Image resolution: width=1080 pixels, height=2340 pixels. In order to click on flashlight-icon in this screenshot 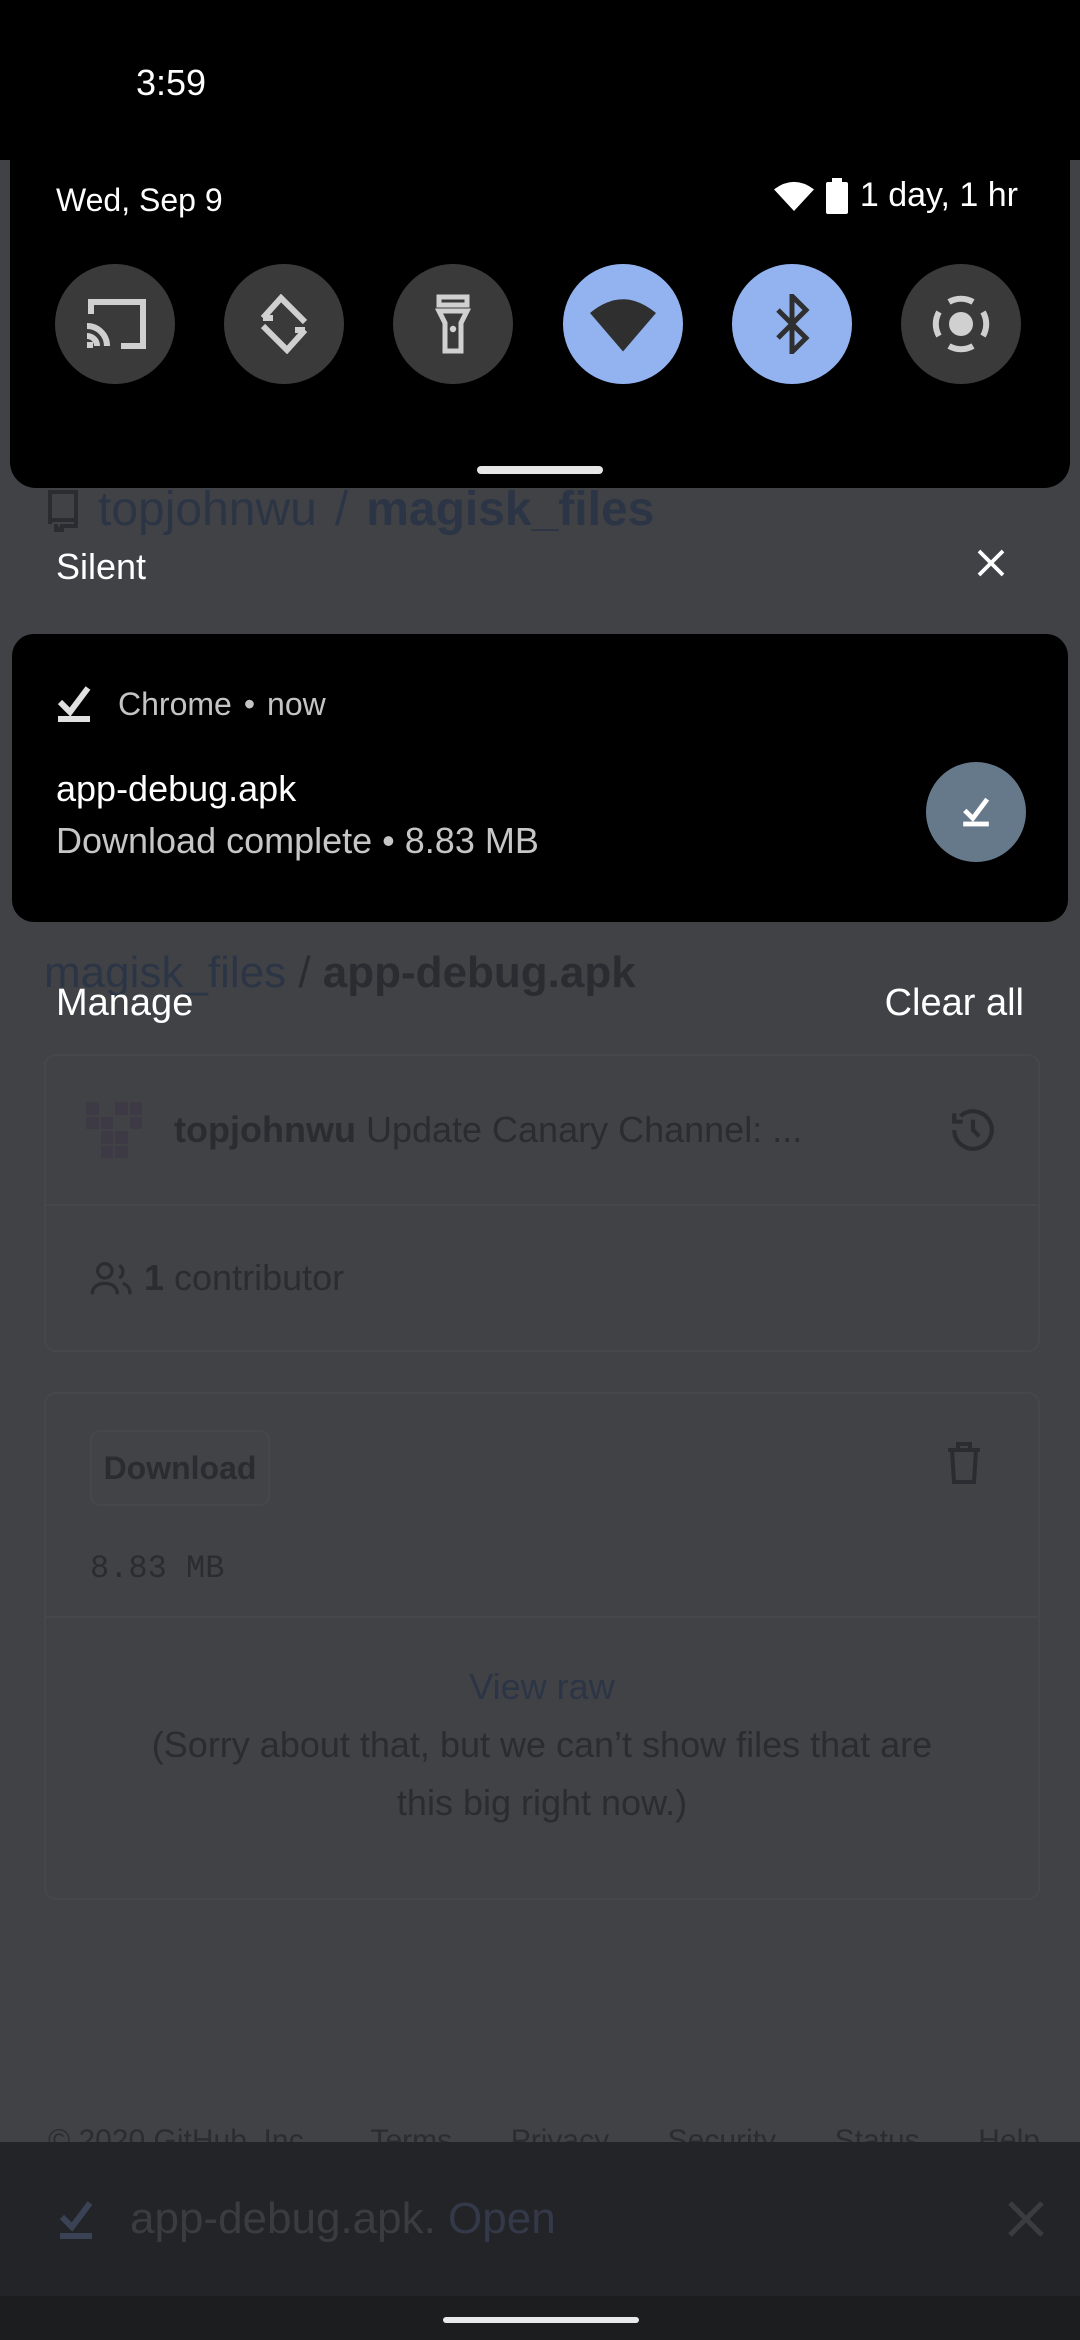, I will do `click(453, 324)`.